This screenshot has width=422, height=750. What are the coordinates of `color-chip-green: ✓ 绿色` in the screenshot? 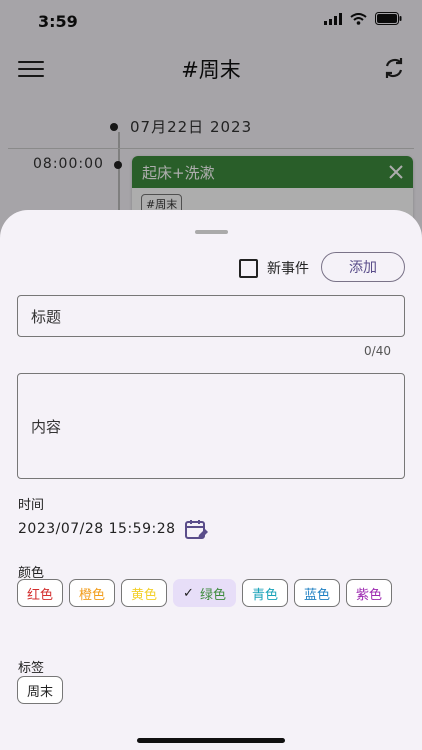 It's located at (204, 593).